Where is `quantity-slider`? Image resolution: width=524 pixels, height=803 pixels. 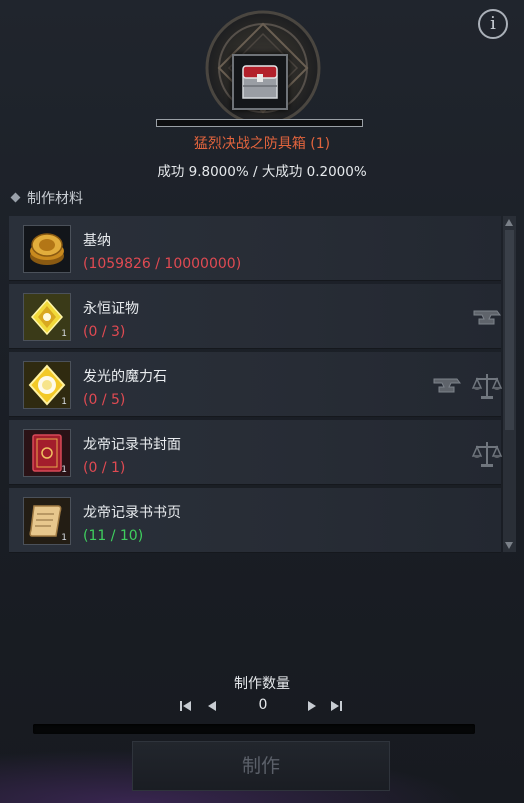
quantity-slider is located at coordinates (254, 729).